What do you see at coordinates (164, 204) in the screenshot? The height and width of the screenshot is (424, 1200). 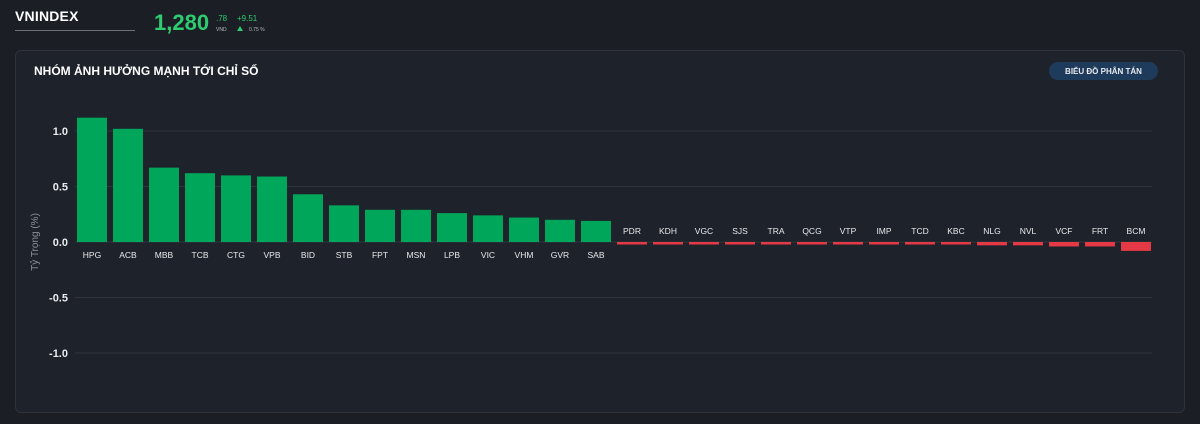 I see `bar-mbb` at bounding box center [164, 204].